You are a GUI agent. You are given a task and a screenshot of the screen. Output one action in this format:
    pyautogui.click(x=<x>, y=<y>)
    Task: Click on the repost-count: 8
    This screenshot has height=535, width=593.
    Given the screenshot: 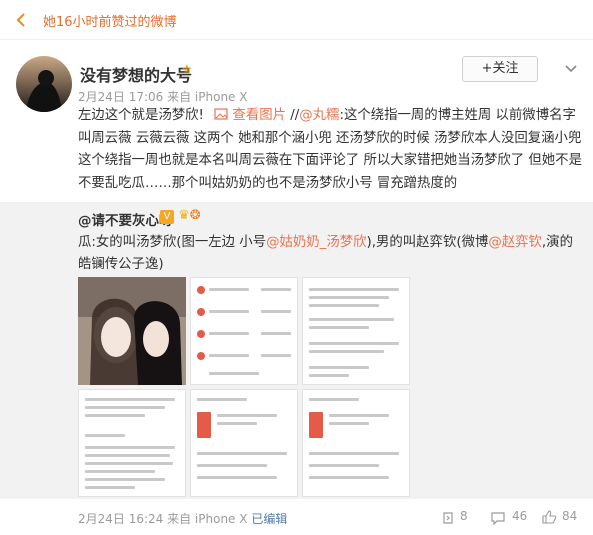 What is the action you would take?
    pyautogui.click(x=464, y=516)
    